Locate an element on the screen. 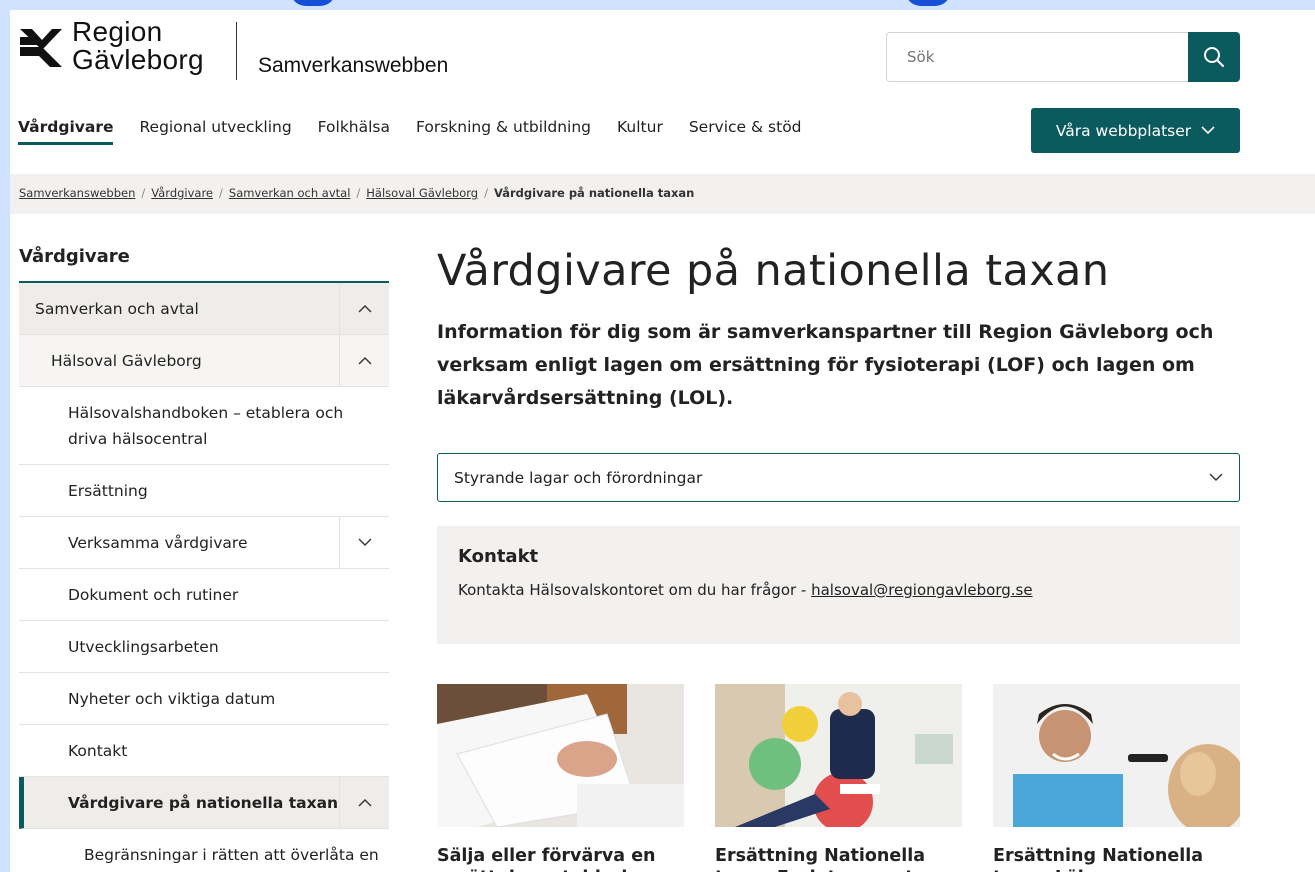 The image size is (1315, 872). search-icon is located at coordinates (1214, 57).